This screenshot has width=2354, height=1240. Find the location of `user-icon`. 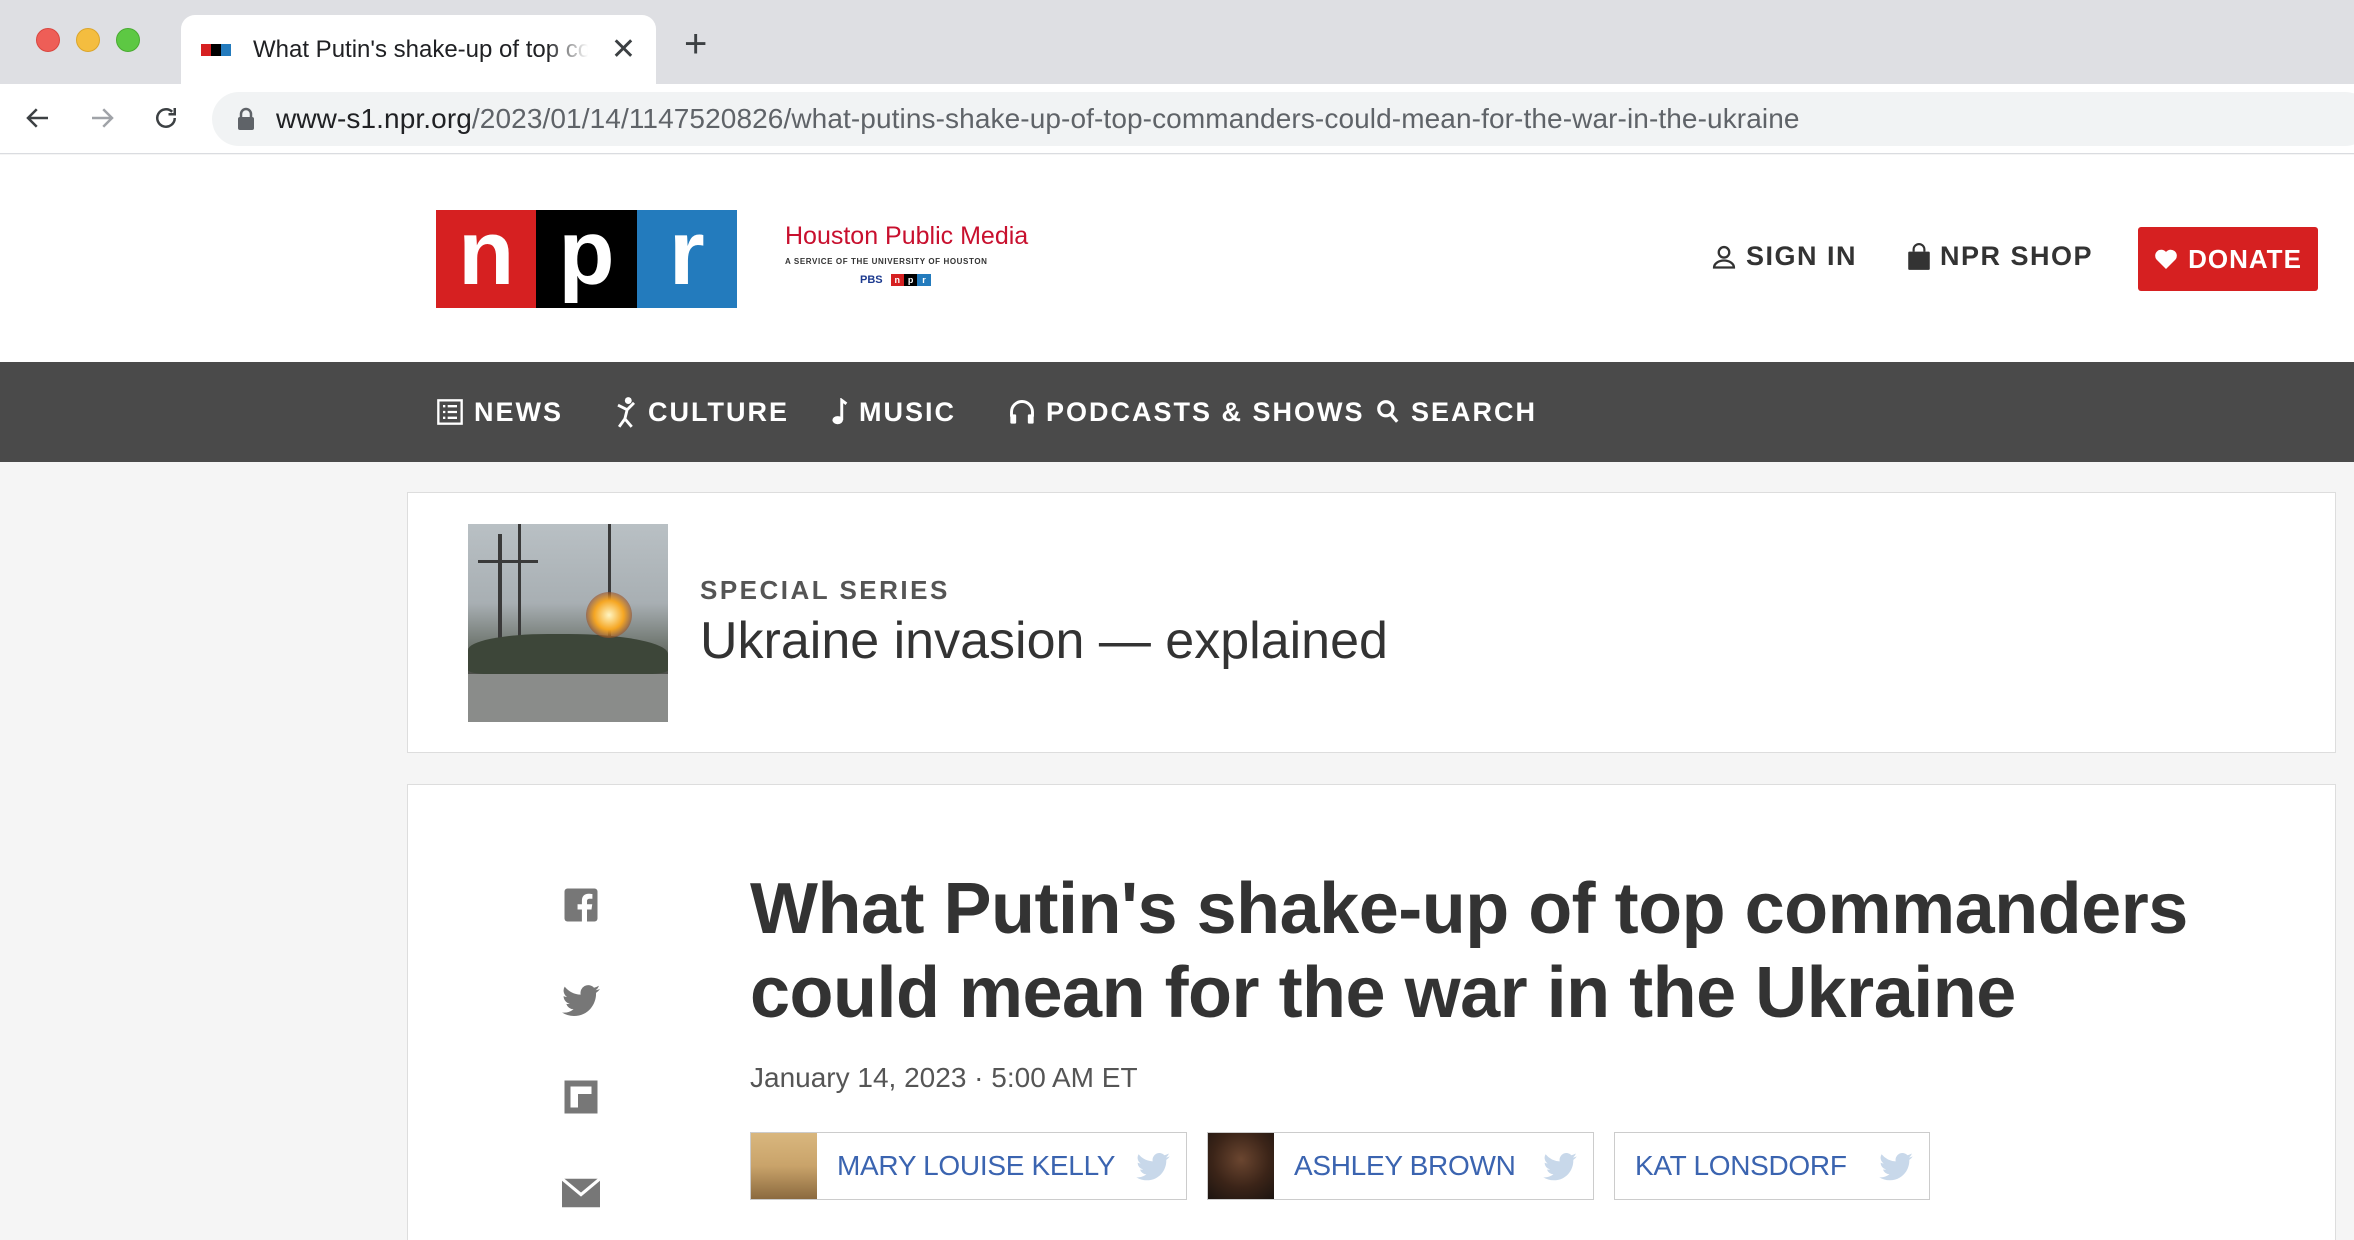

user-icon is located at coordinates (1724, 257).